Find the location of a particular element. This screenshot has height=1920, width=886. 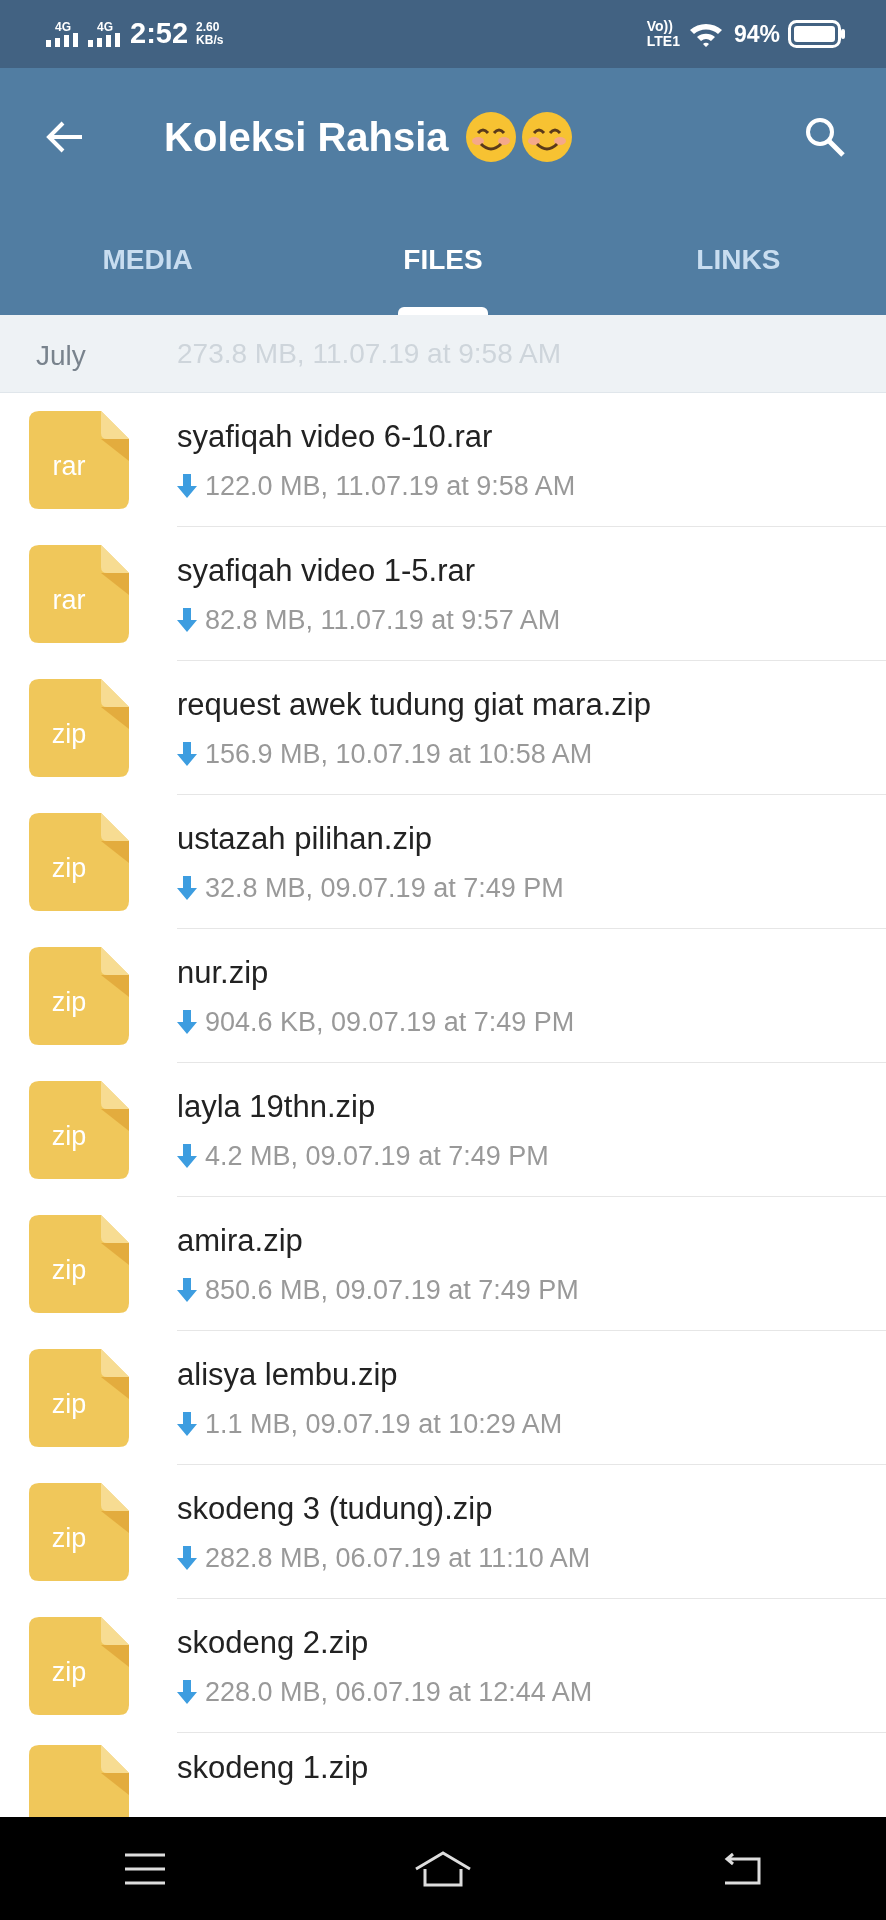

speed-unit: KB/s is located at coordinates (210, 40).